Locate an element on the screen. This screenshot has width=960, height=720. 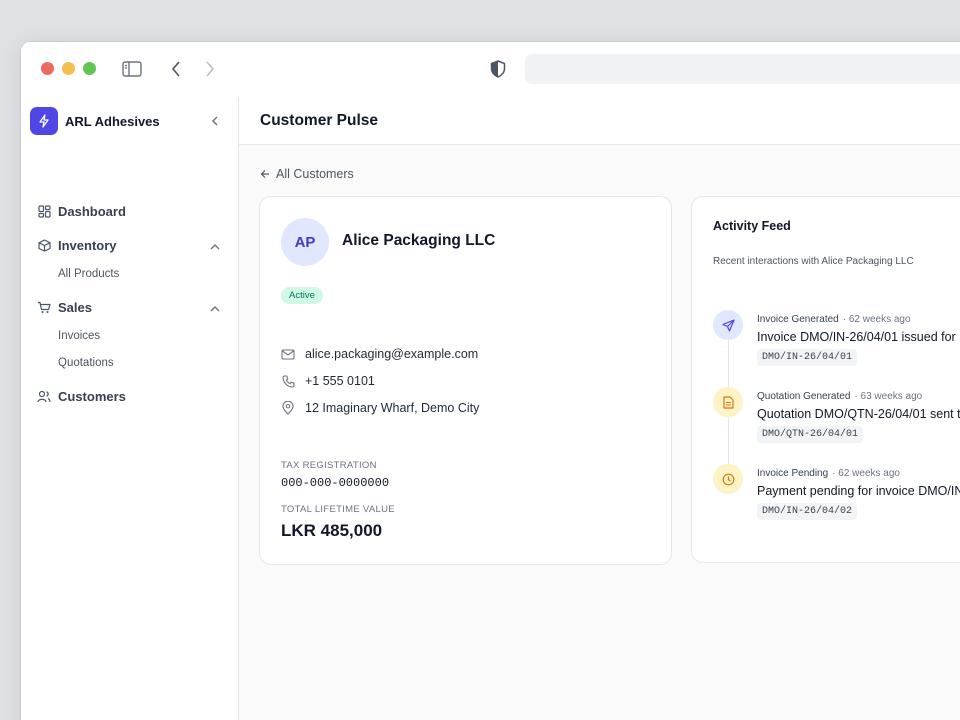
minimize-window-button is located at coordinates (68, 68).